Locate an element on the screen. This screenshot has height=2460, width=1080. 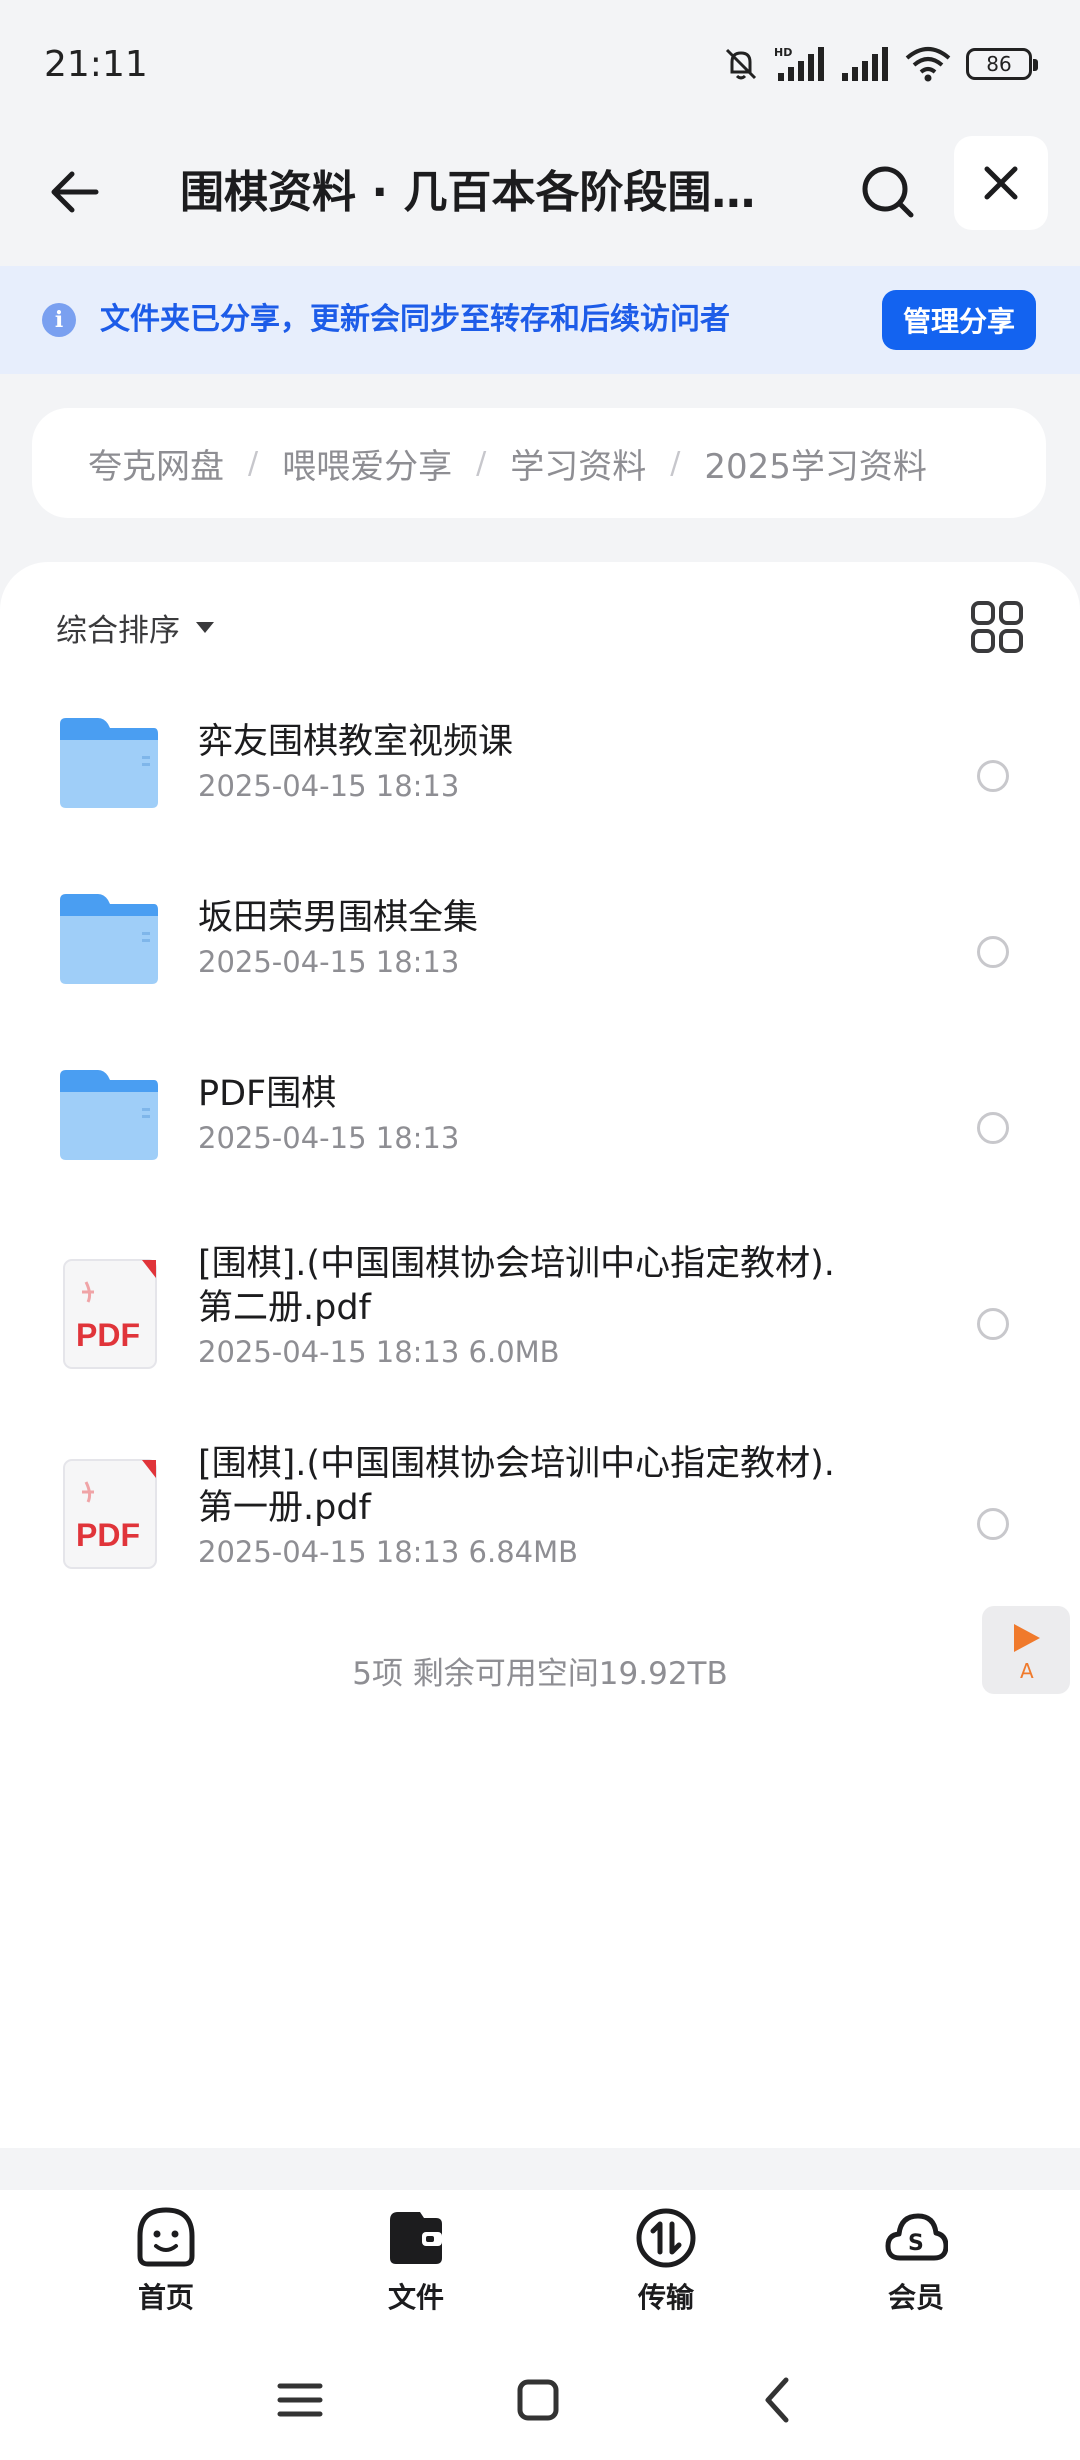
file-name: [围棋].(中国围棋协会培训中心指定教材). 第二册.pdf is located at coordinates (548, 1286).